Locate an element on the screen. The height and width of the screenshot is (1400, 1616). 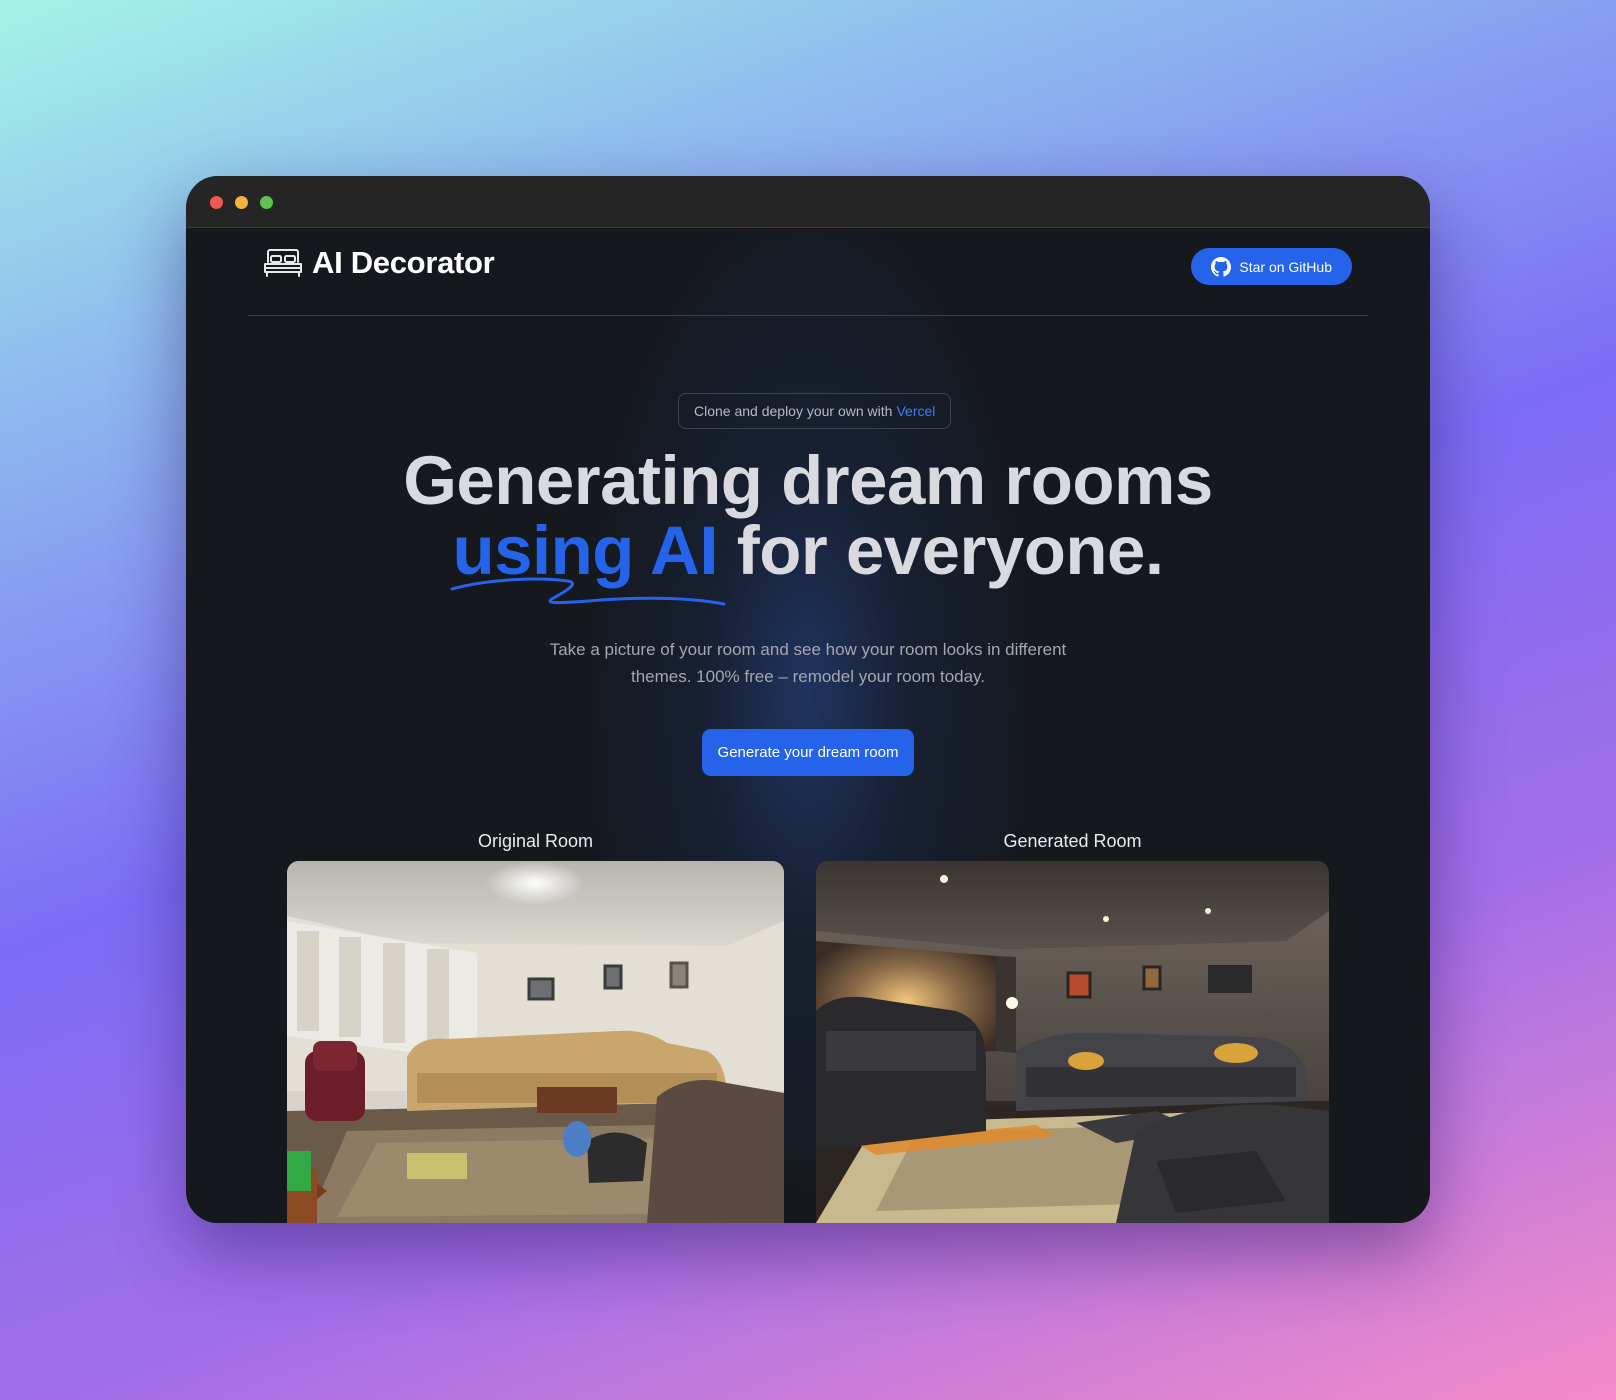
deploy-badge-text: Clone and deploy your own with is located at coordinates (793, 411).